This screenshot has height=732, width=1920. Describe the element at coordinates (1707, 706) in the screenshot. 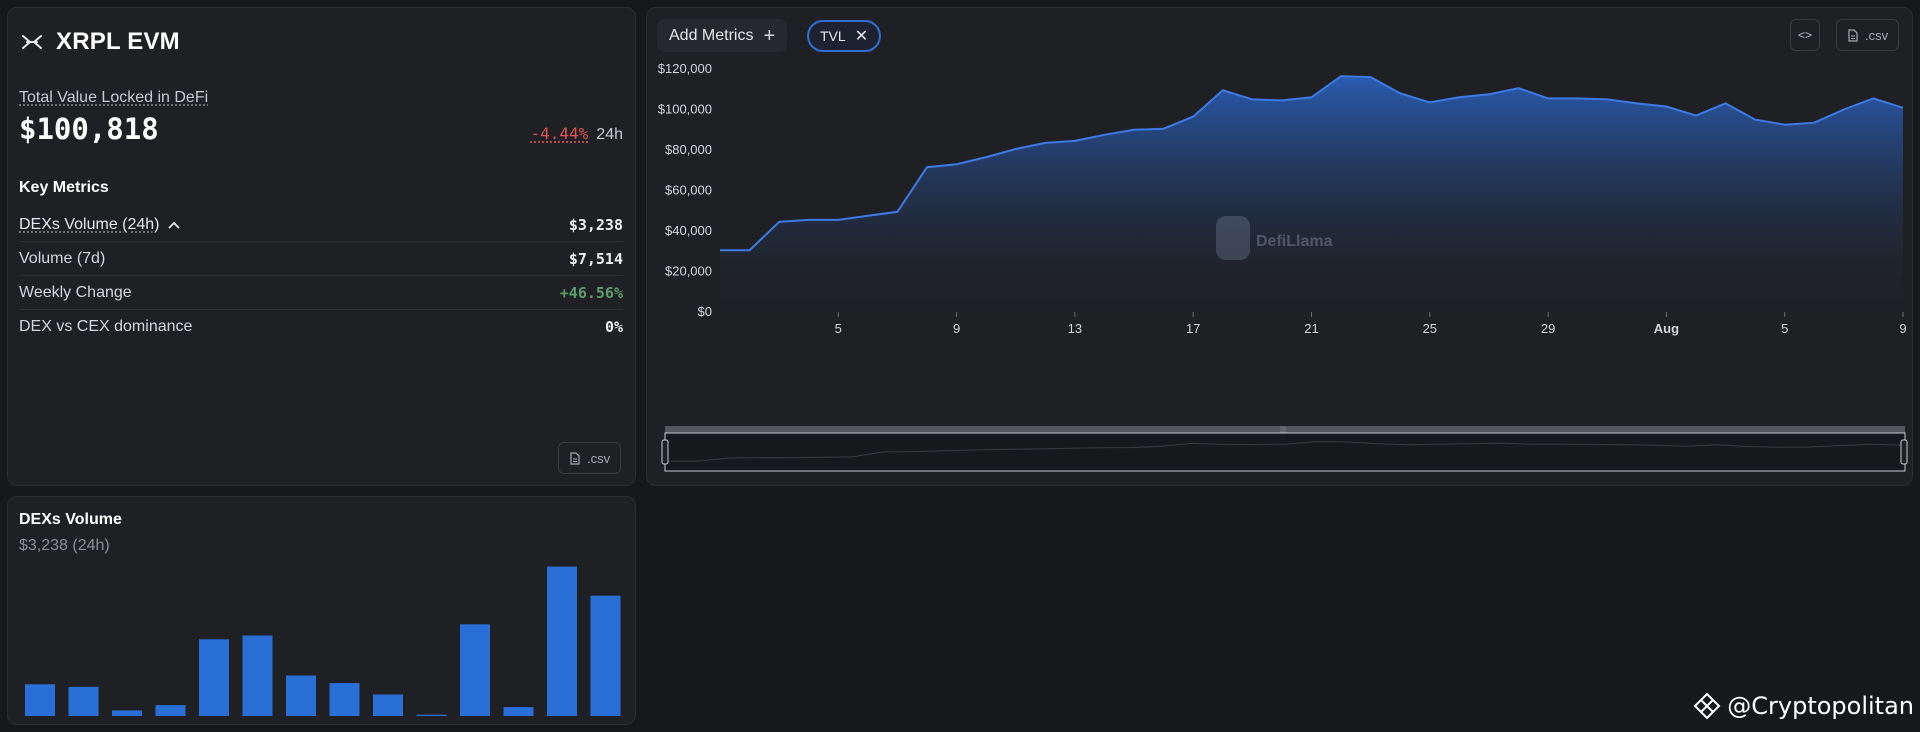

I see `binance-diamond-icon` at that location.